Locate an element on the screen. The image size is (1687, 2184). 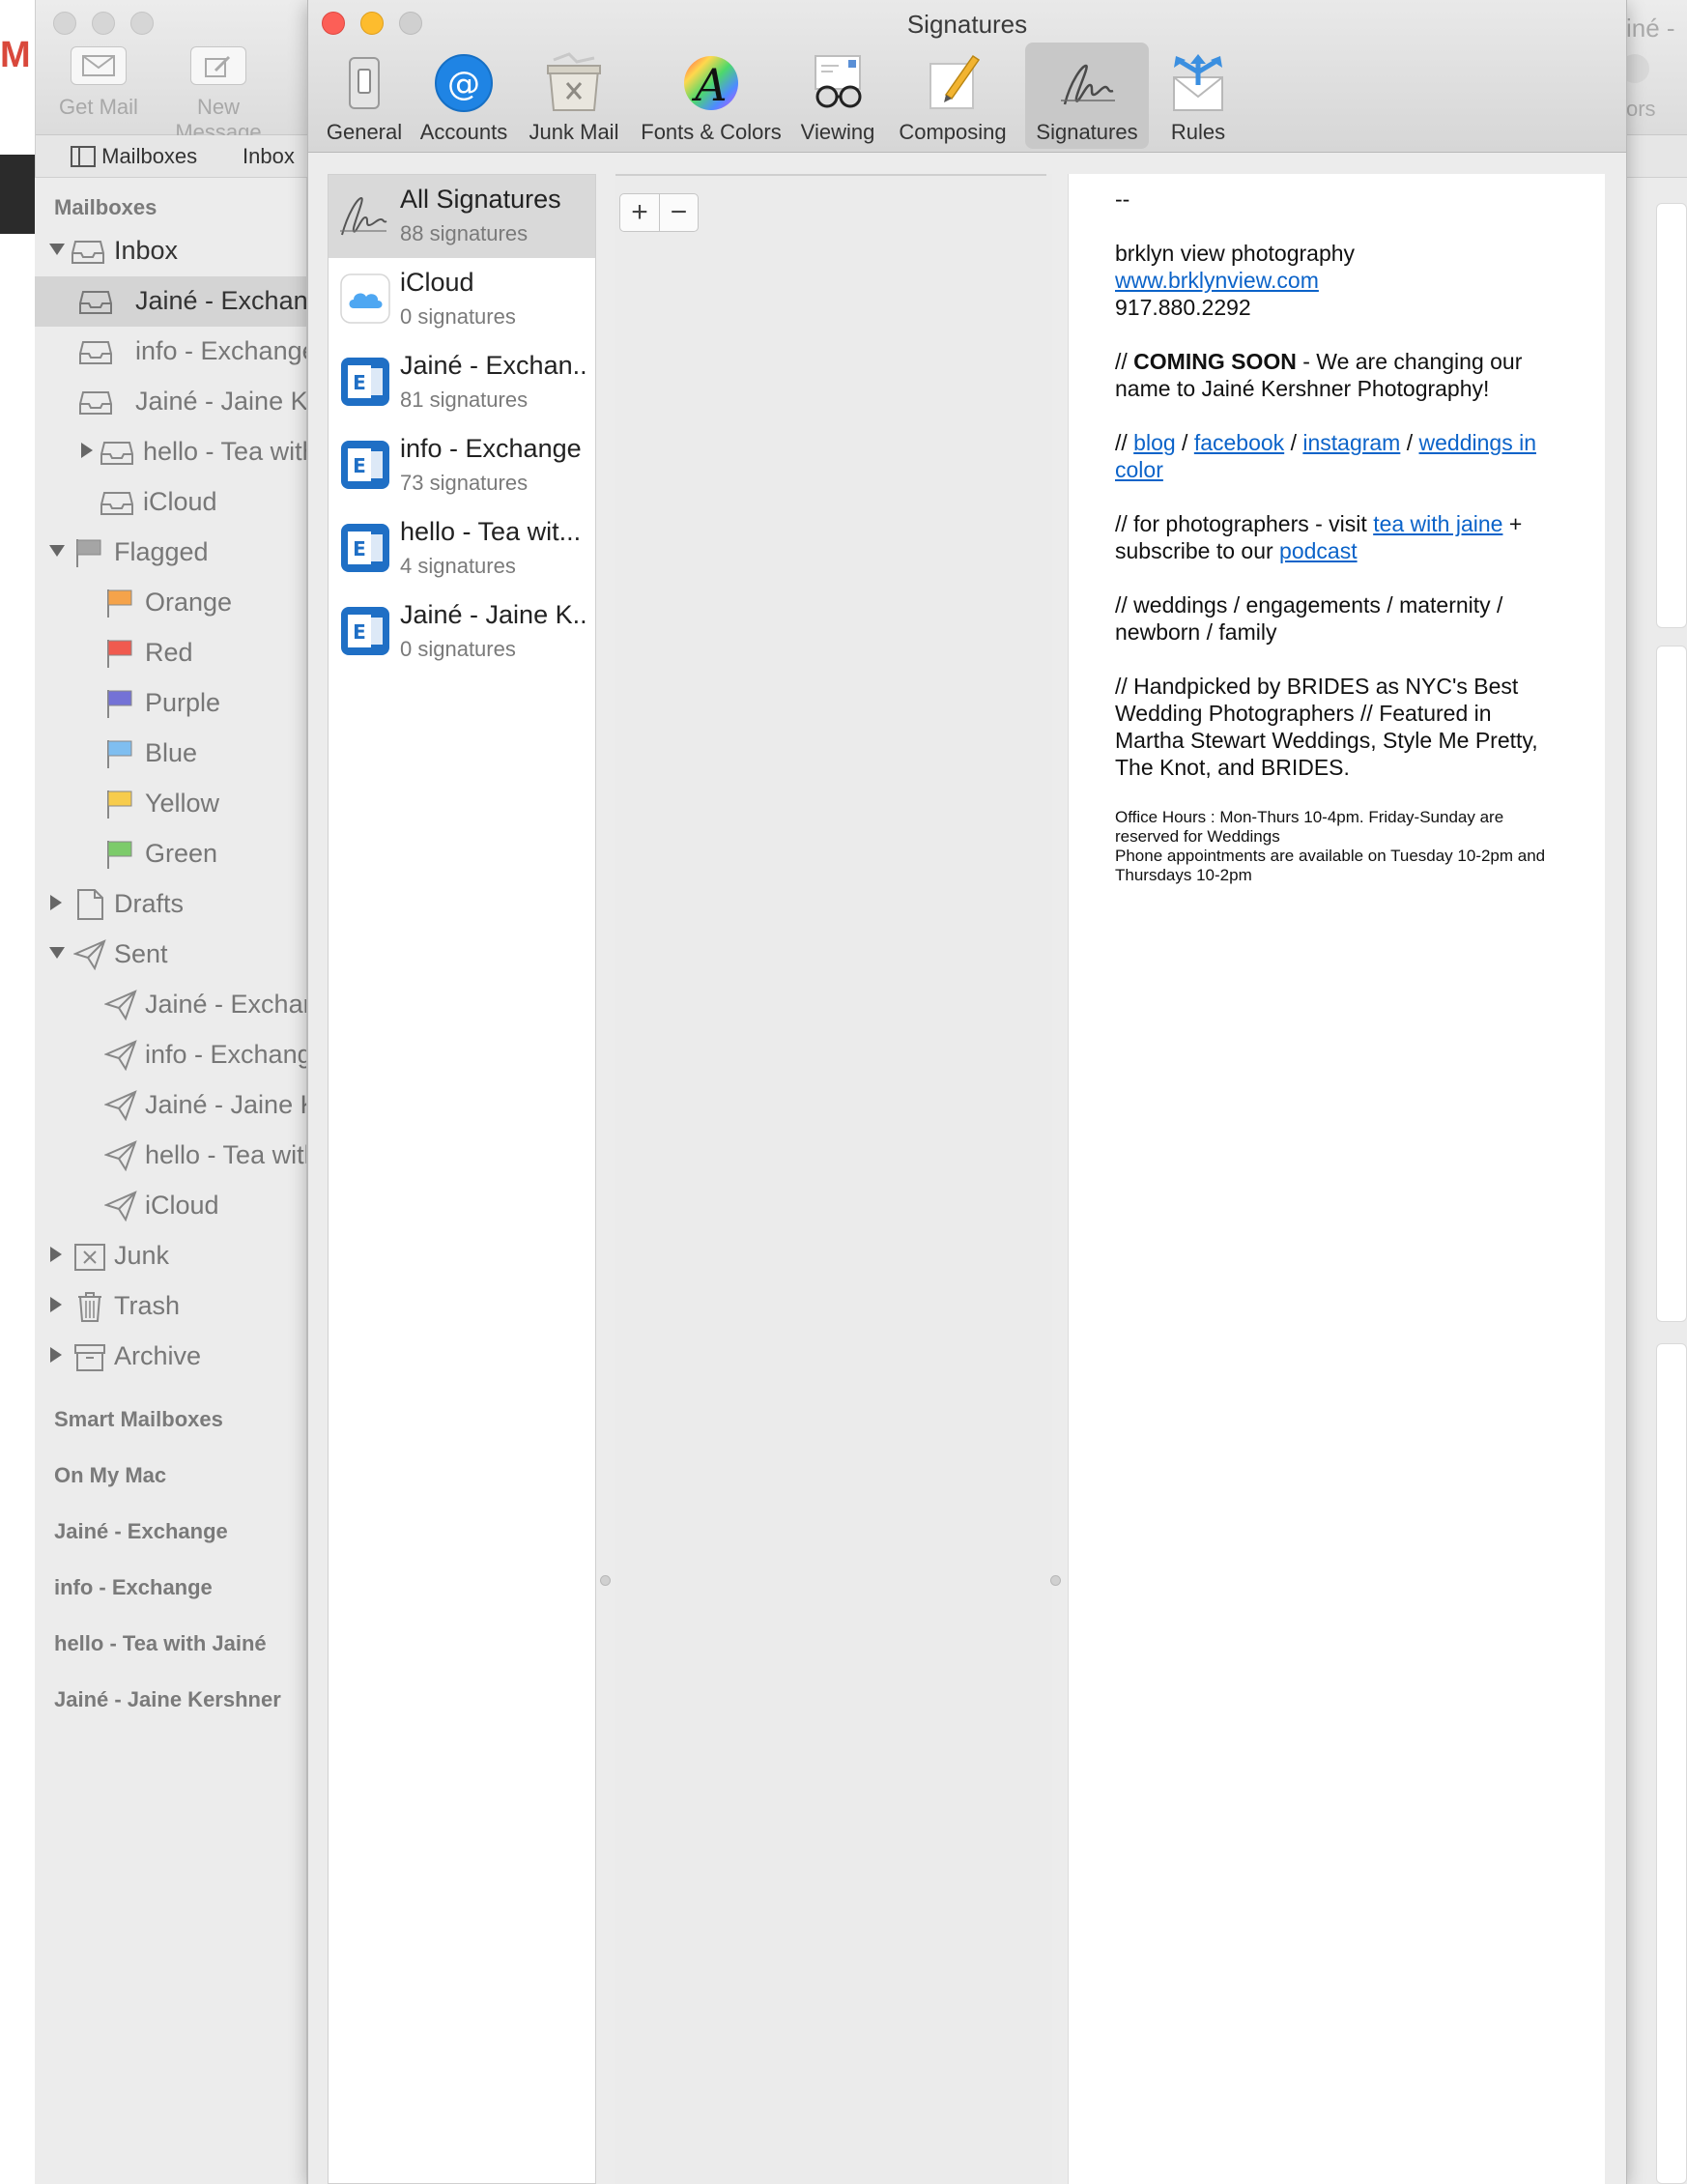
trash-can-icon is located at coordinates (90, 1307).